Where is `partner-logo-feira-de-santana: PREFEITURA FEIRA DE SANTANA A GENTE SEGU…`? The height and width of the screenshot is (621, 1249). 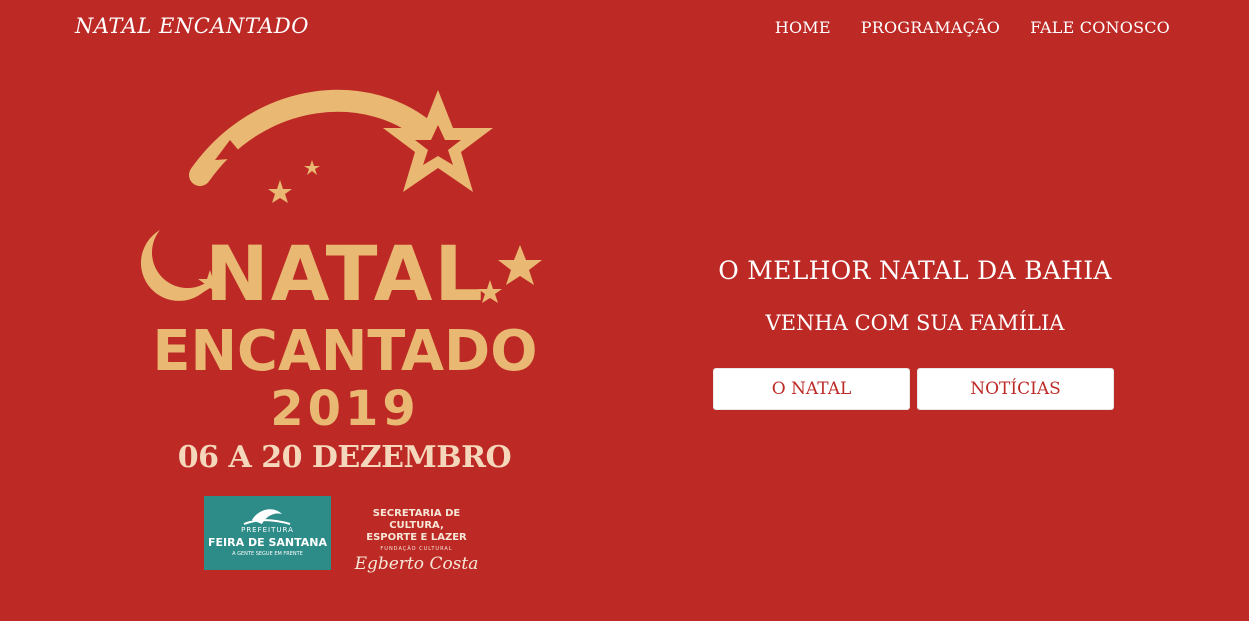
partner-logo-feira-de-santana: PREFEITURA FEIRA DE SANTANA A GENTE SEGU… is located at coordinates (267, 533).